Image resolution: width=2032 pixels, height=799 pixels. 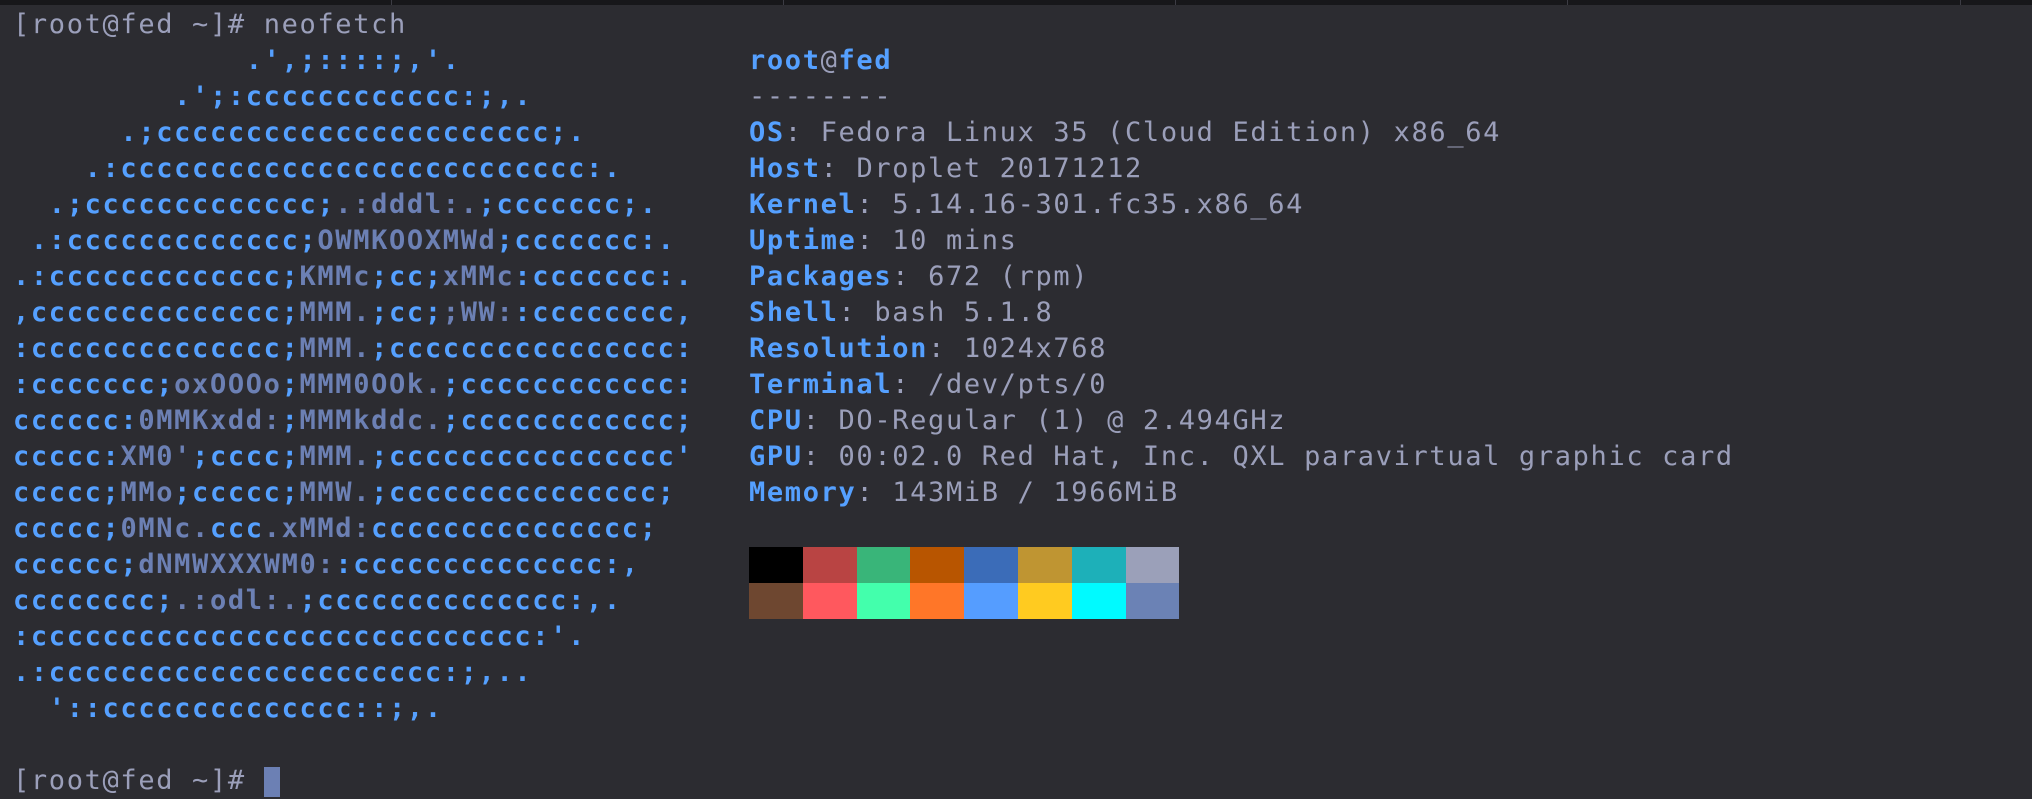 I want to click on logo-segment-primary: :ccccccc;, so click(x=94, y=384).